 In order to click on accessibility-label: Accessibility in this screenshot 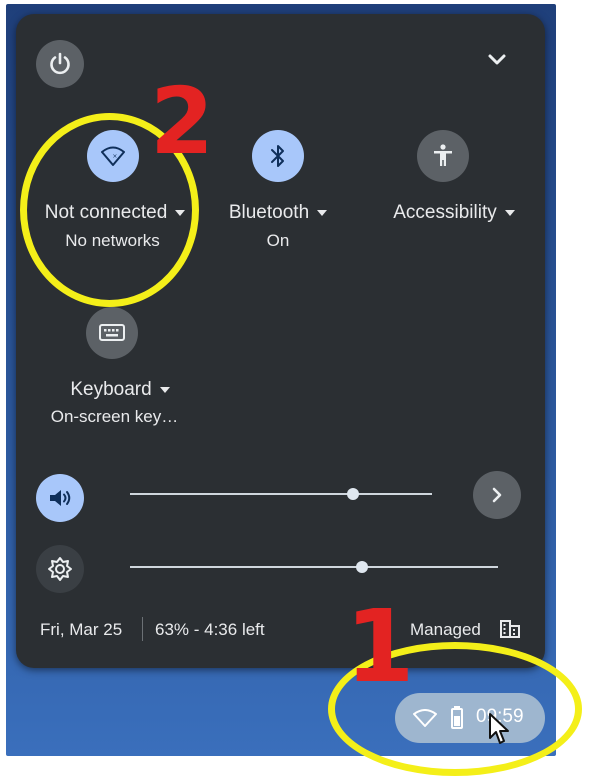, I will do `click(454, 213)`.